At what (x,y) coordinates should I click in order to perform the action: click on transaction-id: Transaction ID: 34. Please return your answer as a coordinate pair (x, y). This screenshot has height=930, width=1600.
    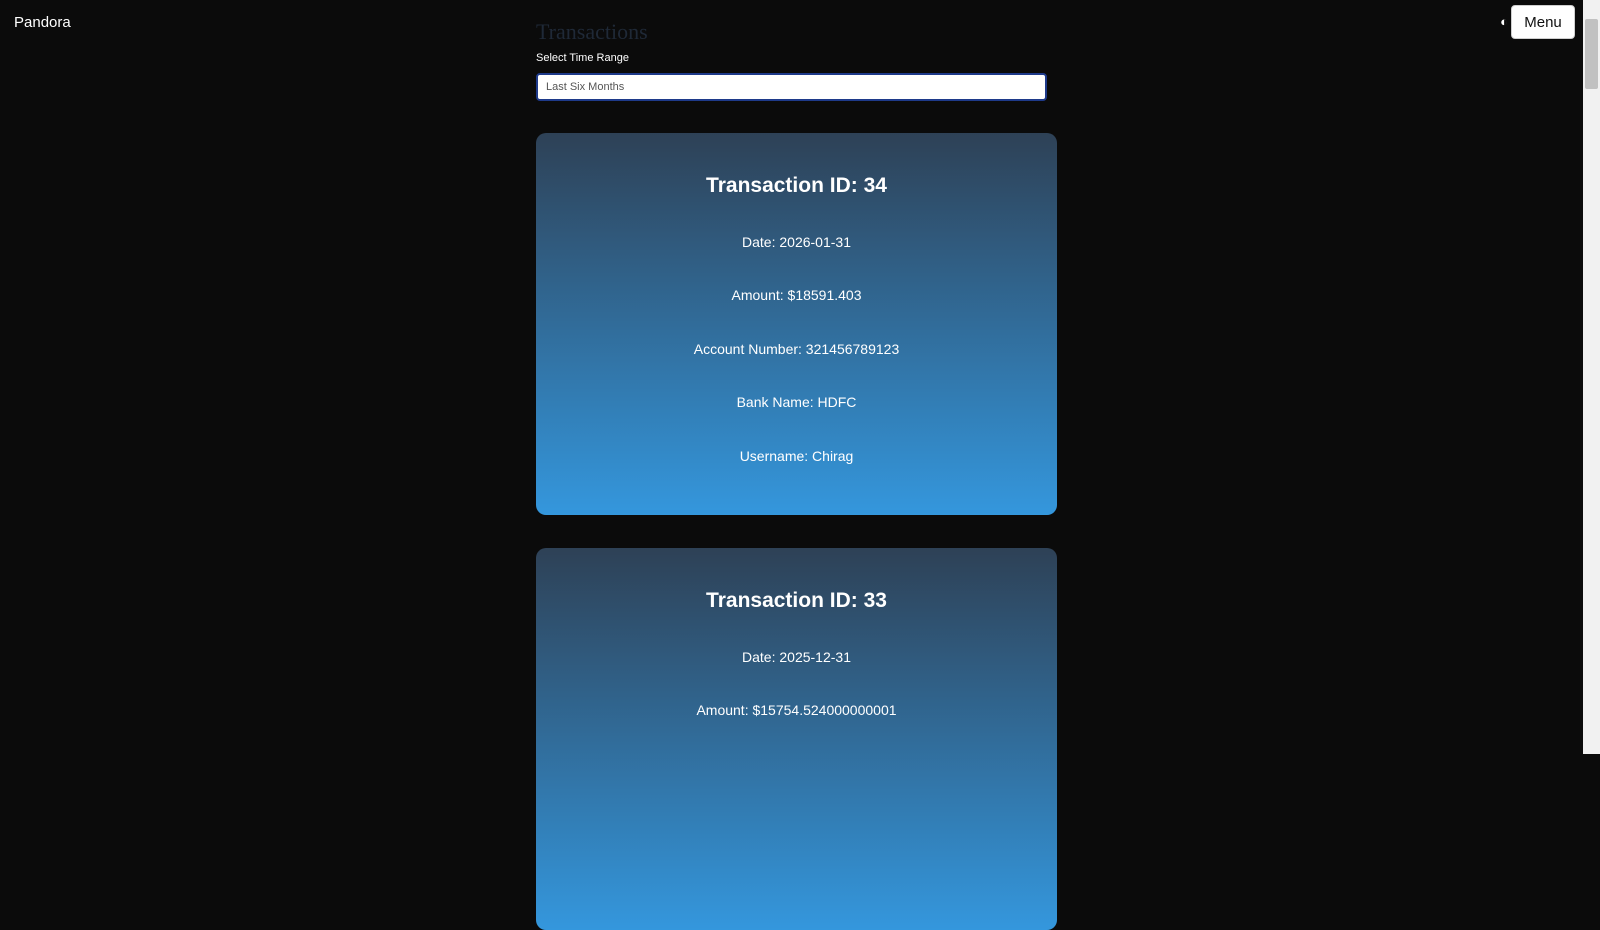
    Looking at the image, I should click on (796, 185).